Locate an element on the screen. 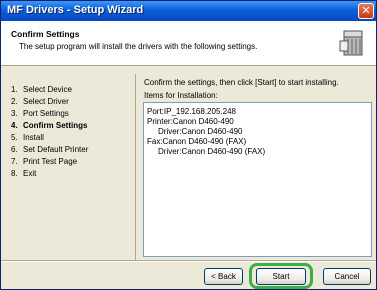 Image resolution: width=377 pixels, height=290 pixels. installer-box-icon is located at coordinates (351, 43).